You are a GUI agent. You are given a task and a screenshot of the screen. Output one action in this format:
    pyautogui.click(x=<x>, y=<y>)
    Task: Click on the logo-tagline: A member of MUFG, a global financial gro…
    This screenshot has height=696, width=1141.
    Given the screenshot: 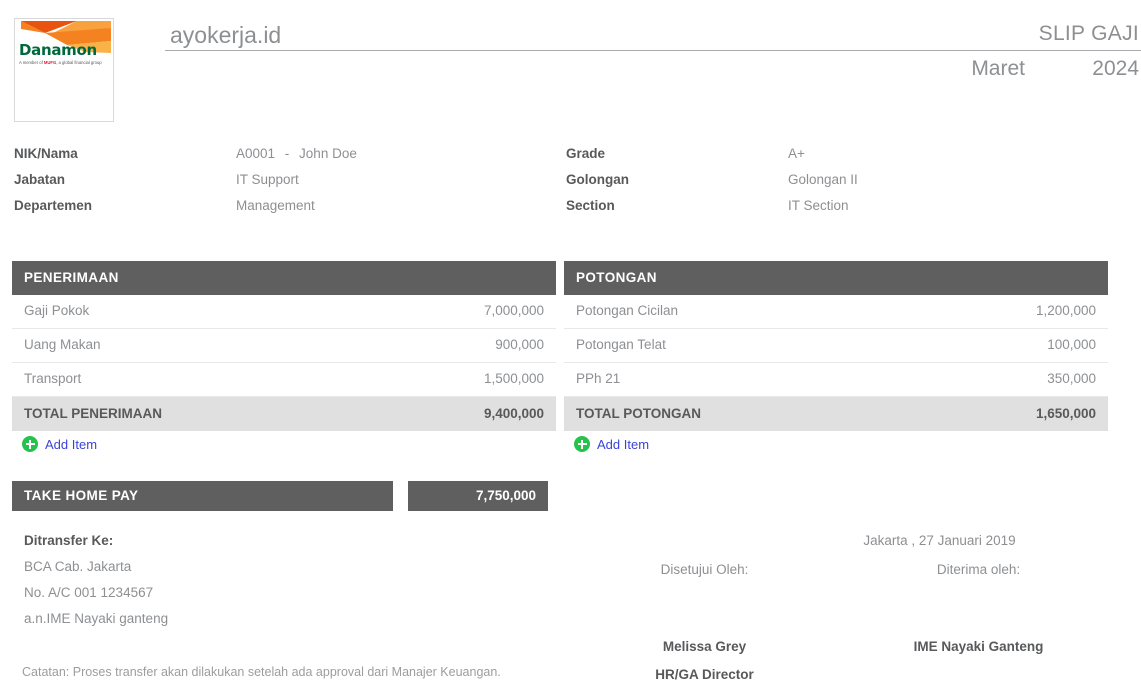 What is the action you would take?
    pyautogui.click(x=60, y=62)
    